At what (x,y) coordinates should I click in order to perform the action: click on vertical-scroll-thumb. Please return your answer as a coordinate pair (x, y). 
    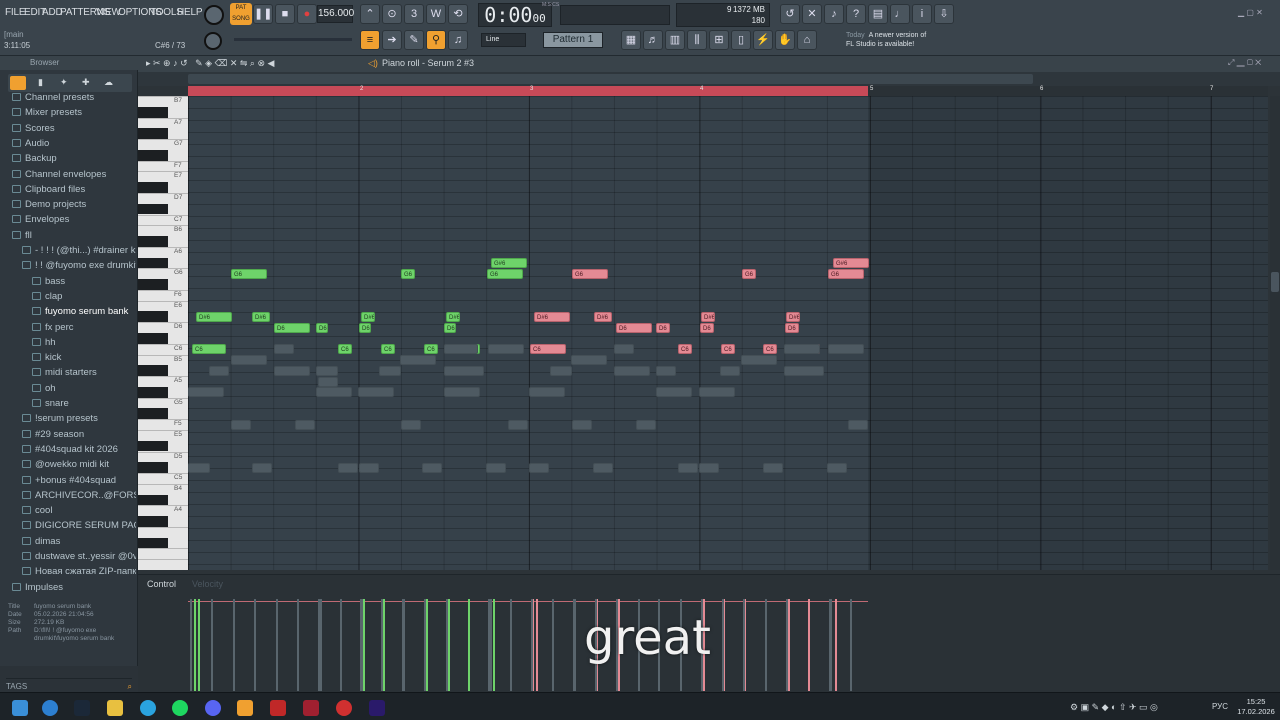
    Looking at the image, I should click on (1275, 282).